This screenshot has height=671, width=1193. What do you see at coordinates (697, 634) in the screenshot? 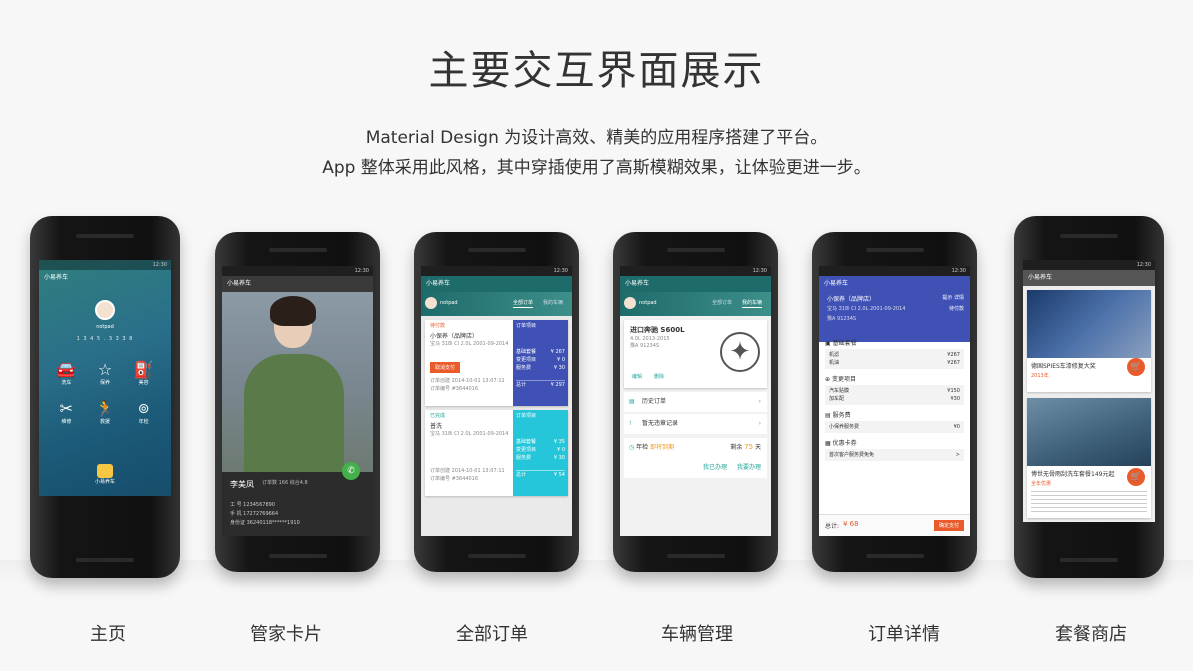
I see `caption-vehicle: 车辆管理` at bounding box center [697, 634].